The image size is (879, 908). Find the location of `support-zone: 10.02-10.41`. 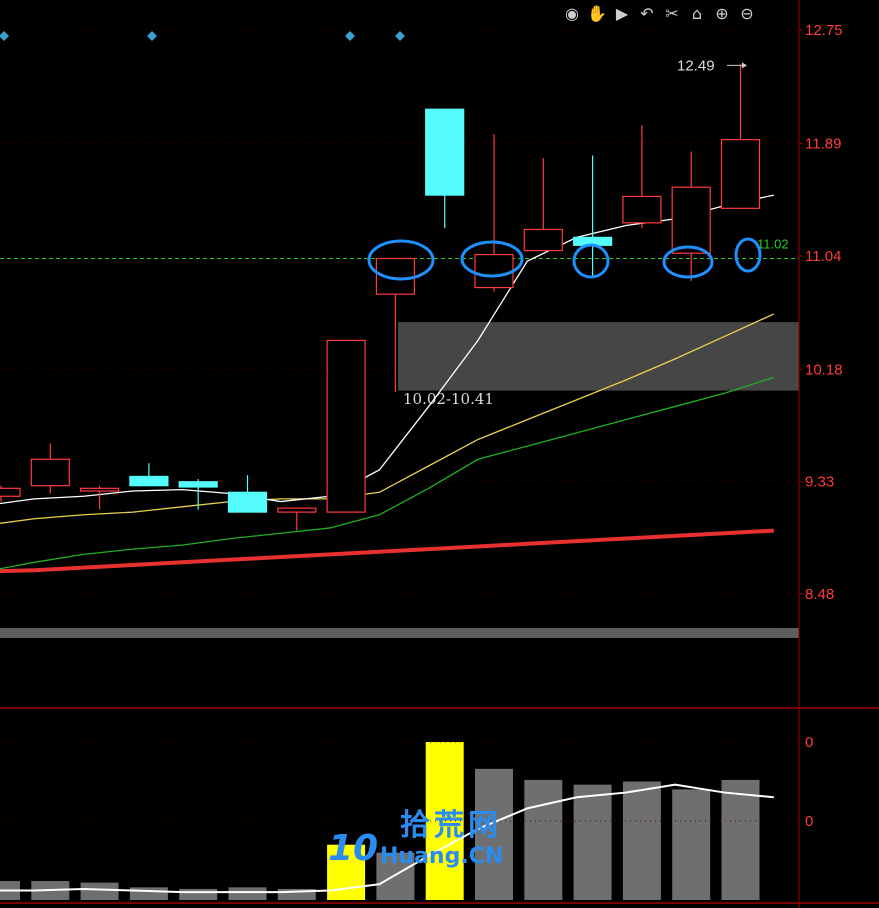

support-zone: 10.02-10.41 is located at coordinates (598, 365).